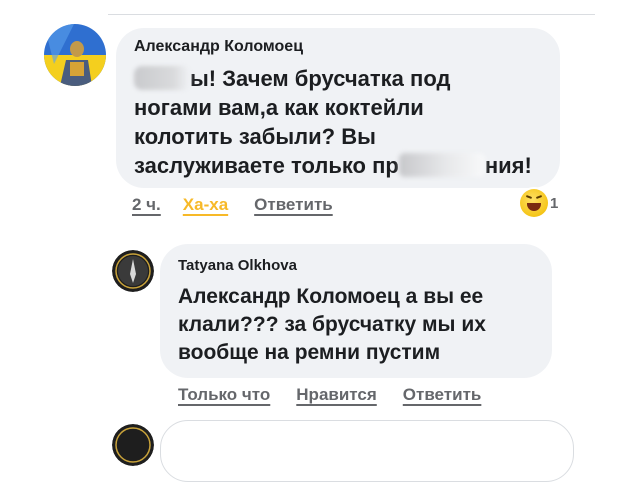  I want to click on laugh-emoji-icon, so click(534, 203).